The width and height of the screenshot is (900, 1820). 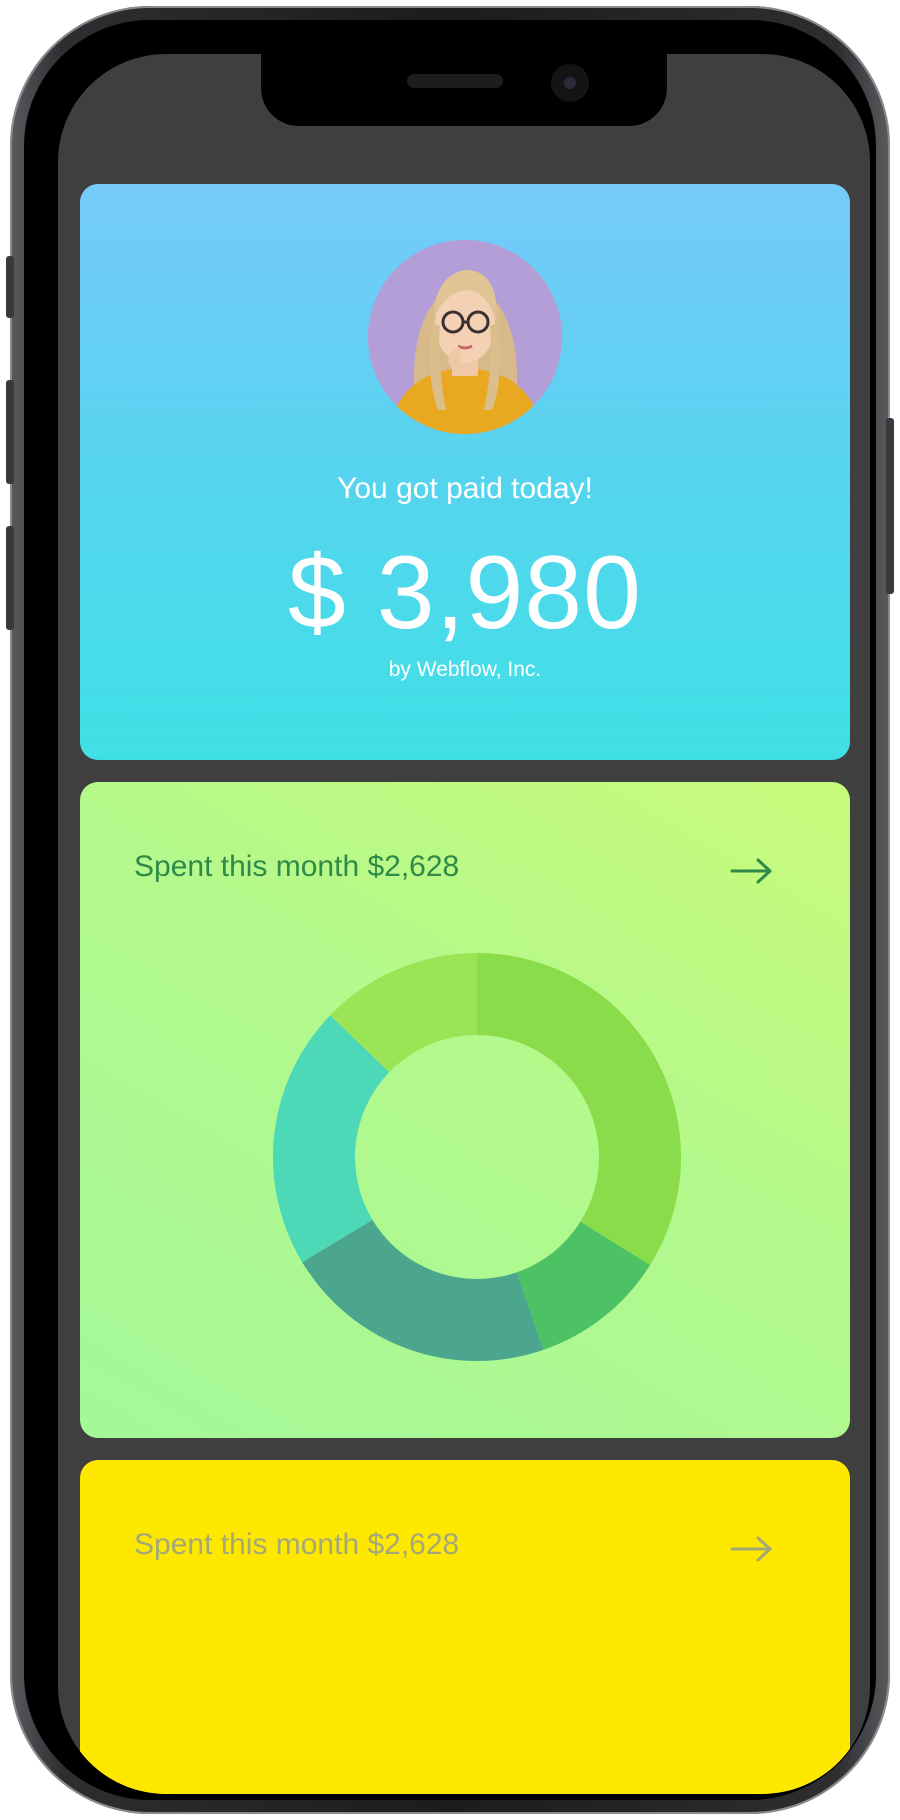 I want to click on payer-label: by Webflow, Inc., so click(x=465, y=669).